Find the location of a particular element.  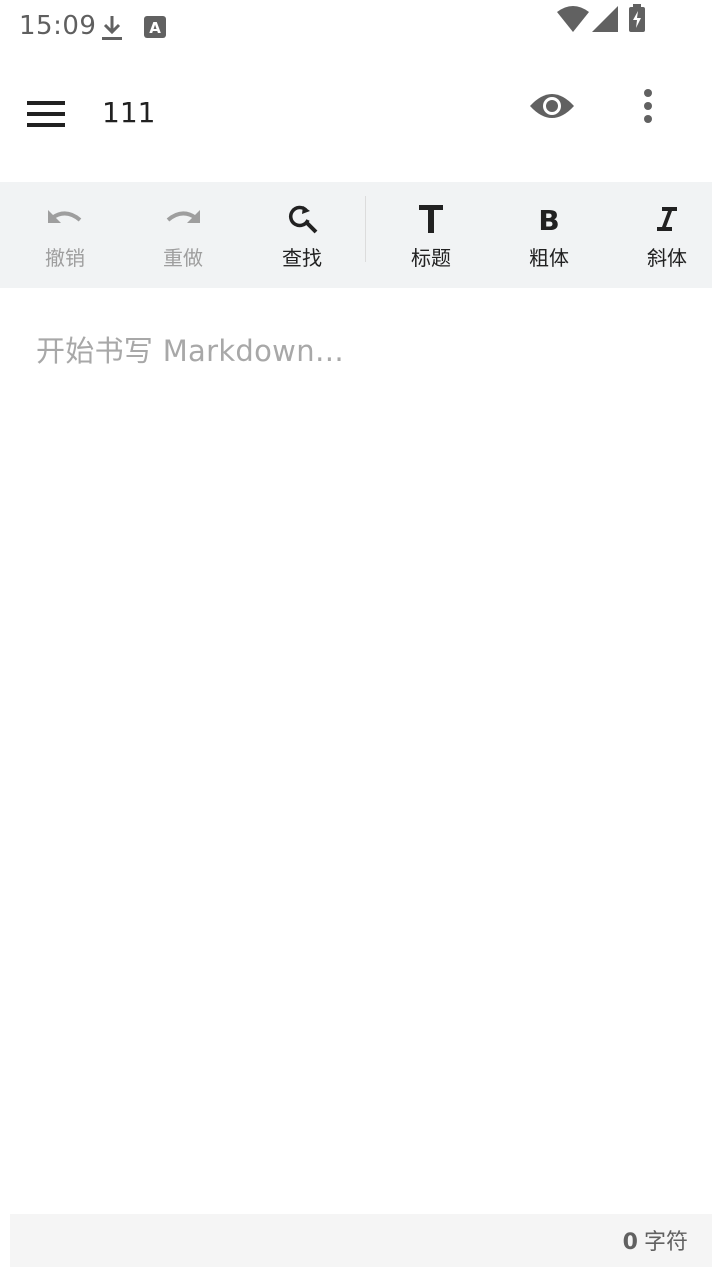

bold-button: B 粗体 is located at coordinates (549, 235).